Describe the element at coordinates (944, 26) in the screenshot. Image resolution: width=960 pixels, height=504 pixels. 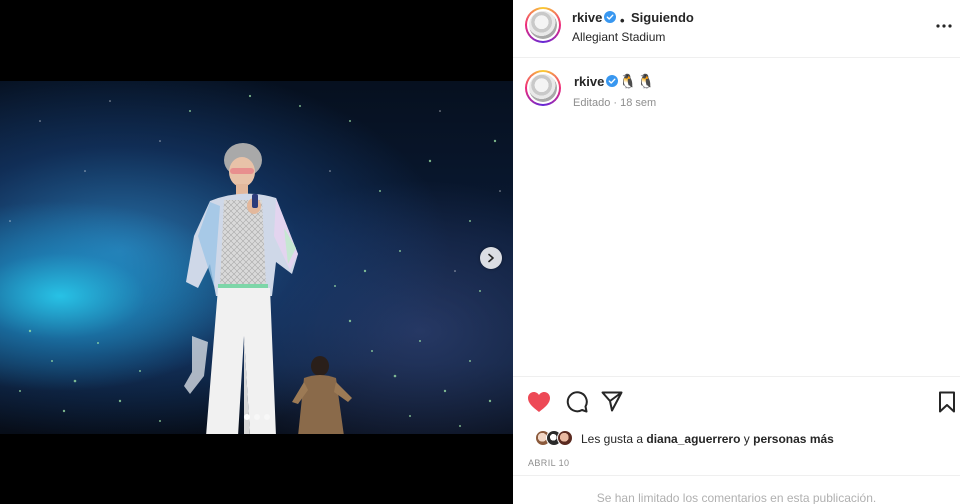
I see `more-options-icon` at that location.